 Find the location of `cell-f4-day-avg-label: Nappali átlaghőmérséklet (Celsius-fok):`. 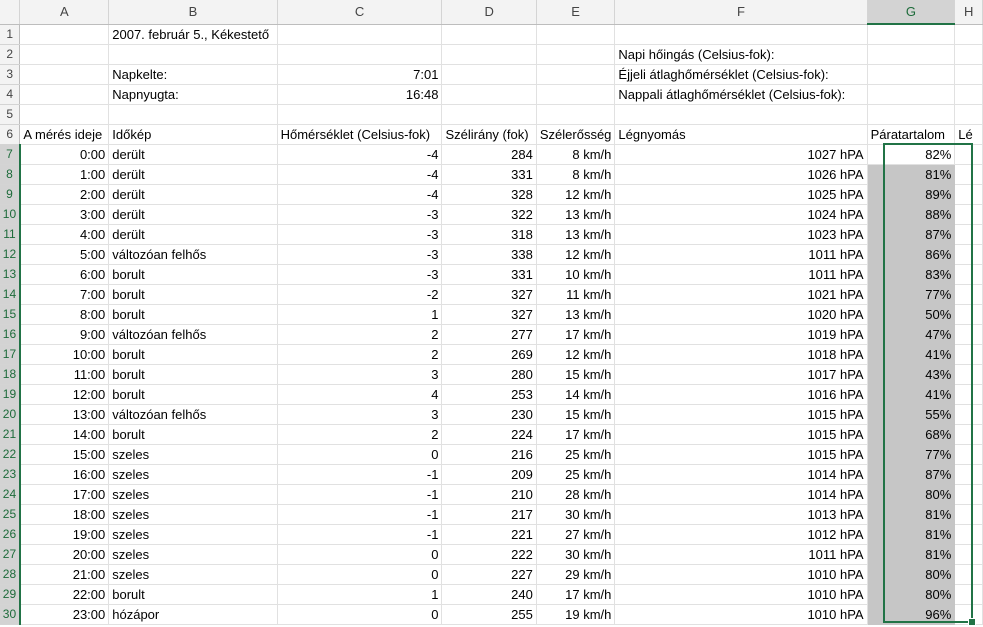

cell-f4-day-avg-label: Nappali átlaghőmérséklet (Celsius-fok): is located at coordinates (741, 94).